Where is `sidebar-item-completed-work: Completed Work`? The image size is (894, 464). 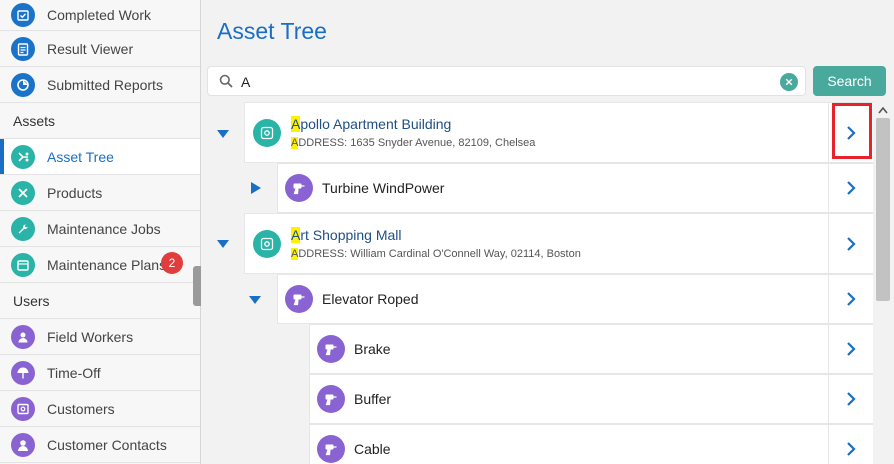
sidebar-item-completed-work: Completed Work is located at coordinates (100, 15).